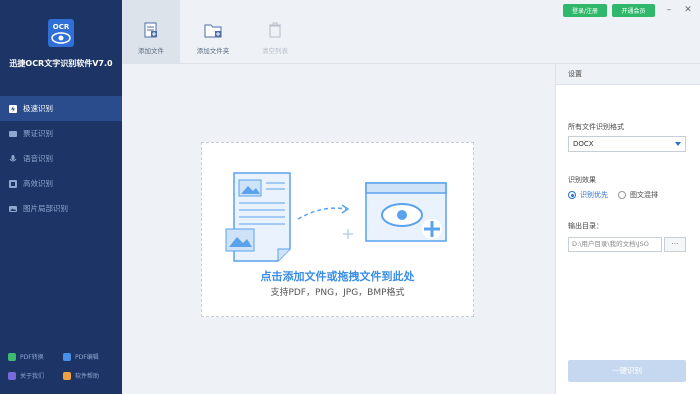 The image size is (700, 394). Describe the element at coordinates (337, 293) in the screenshot. I see `drop-sub-text: 支持PDF，PNG，JPG，BMP格式` at that location.